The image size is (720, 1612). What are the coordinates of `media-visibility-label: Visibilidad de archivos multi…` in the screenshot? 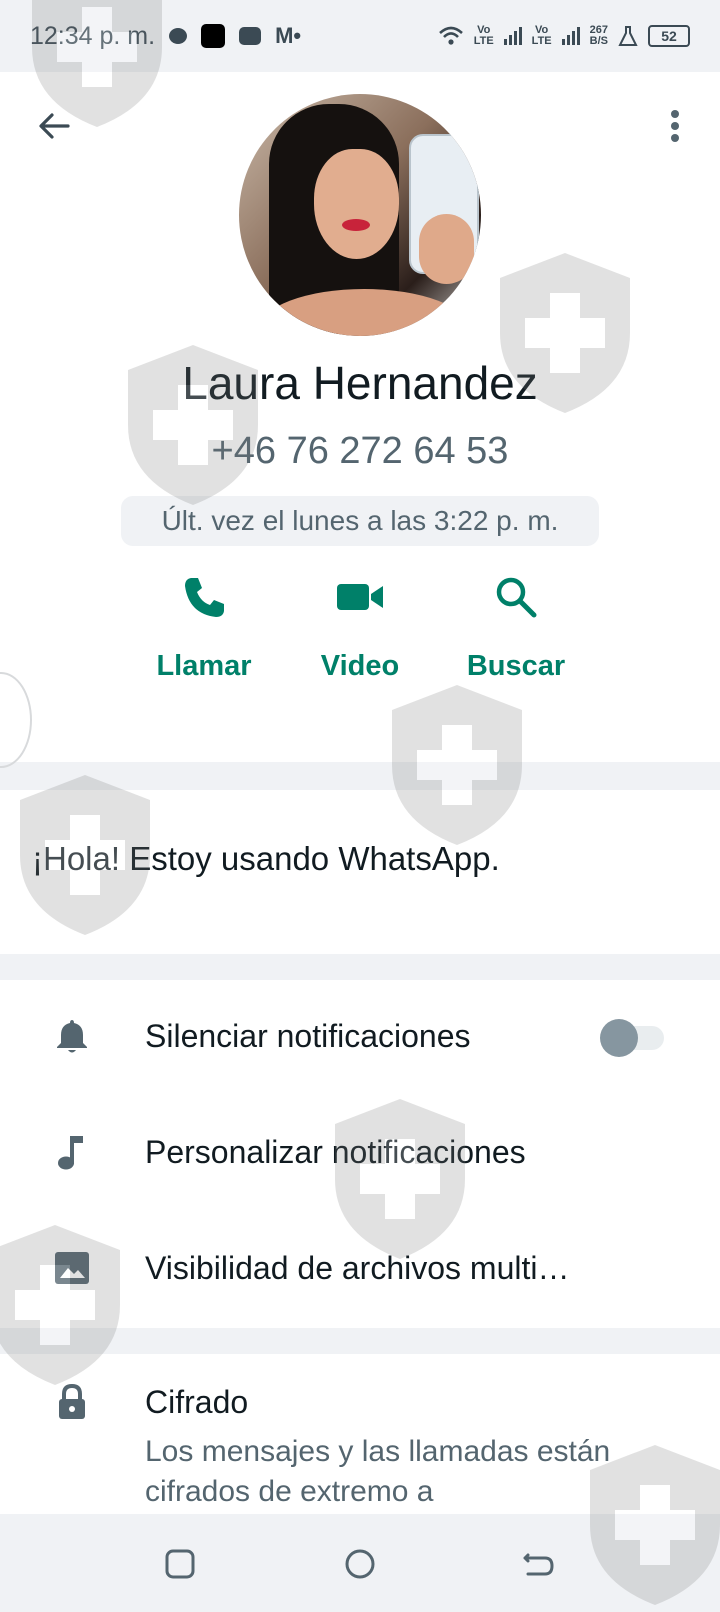 It's located at (357, 1268).